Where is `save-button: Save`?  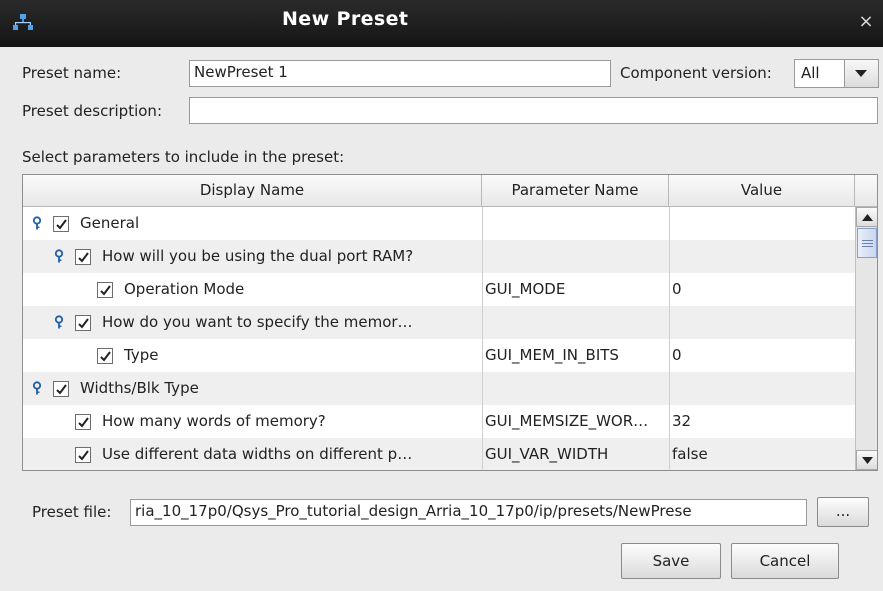
save-button: Save is located at coordinates (671, 561).